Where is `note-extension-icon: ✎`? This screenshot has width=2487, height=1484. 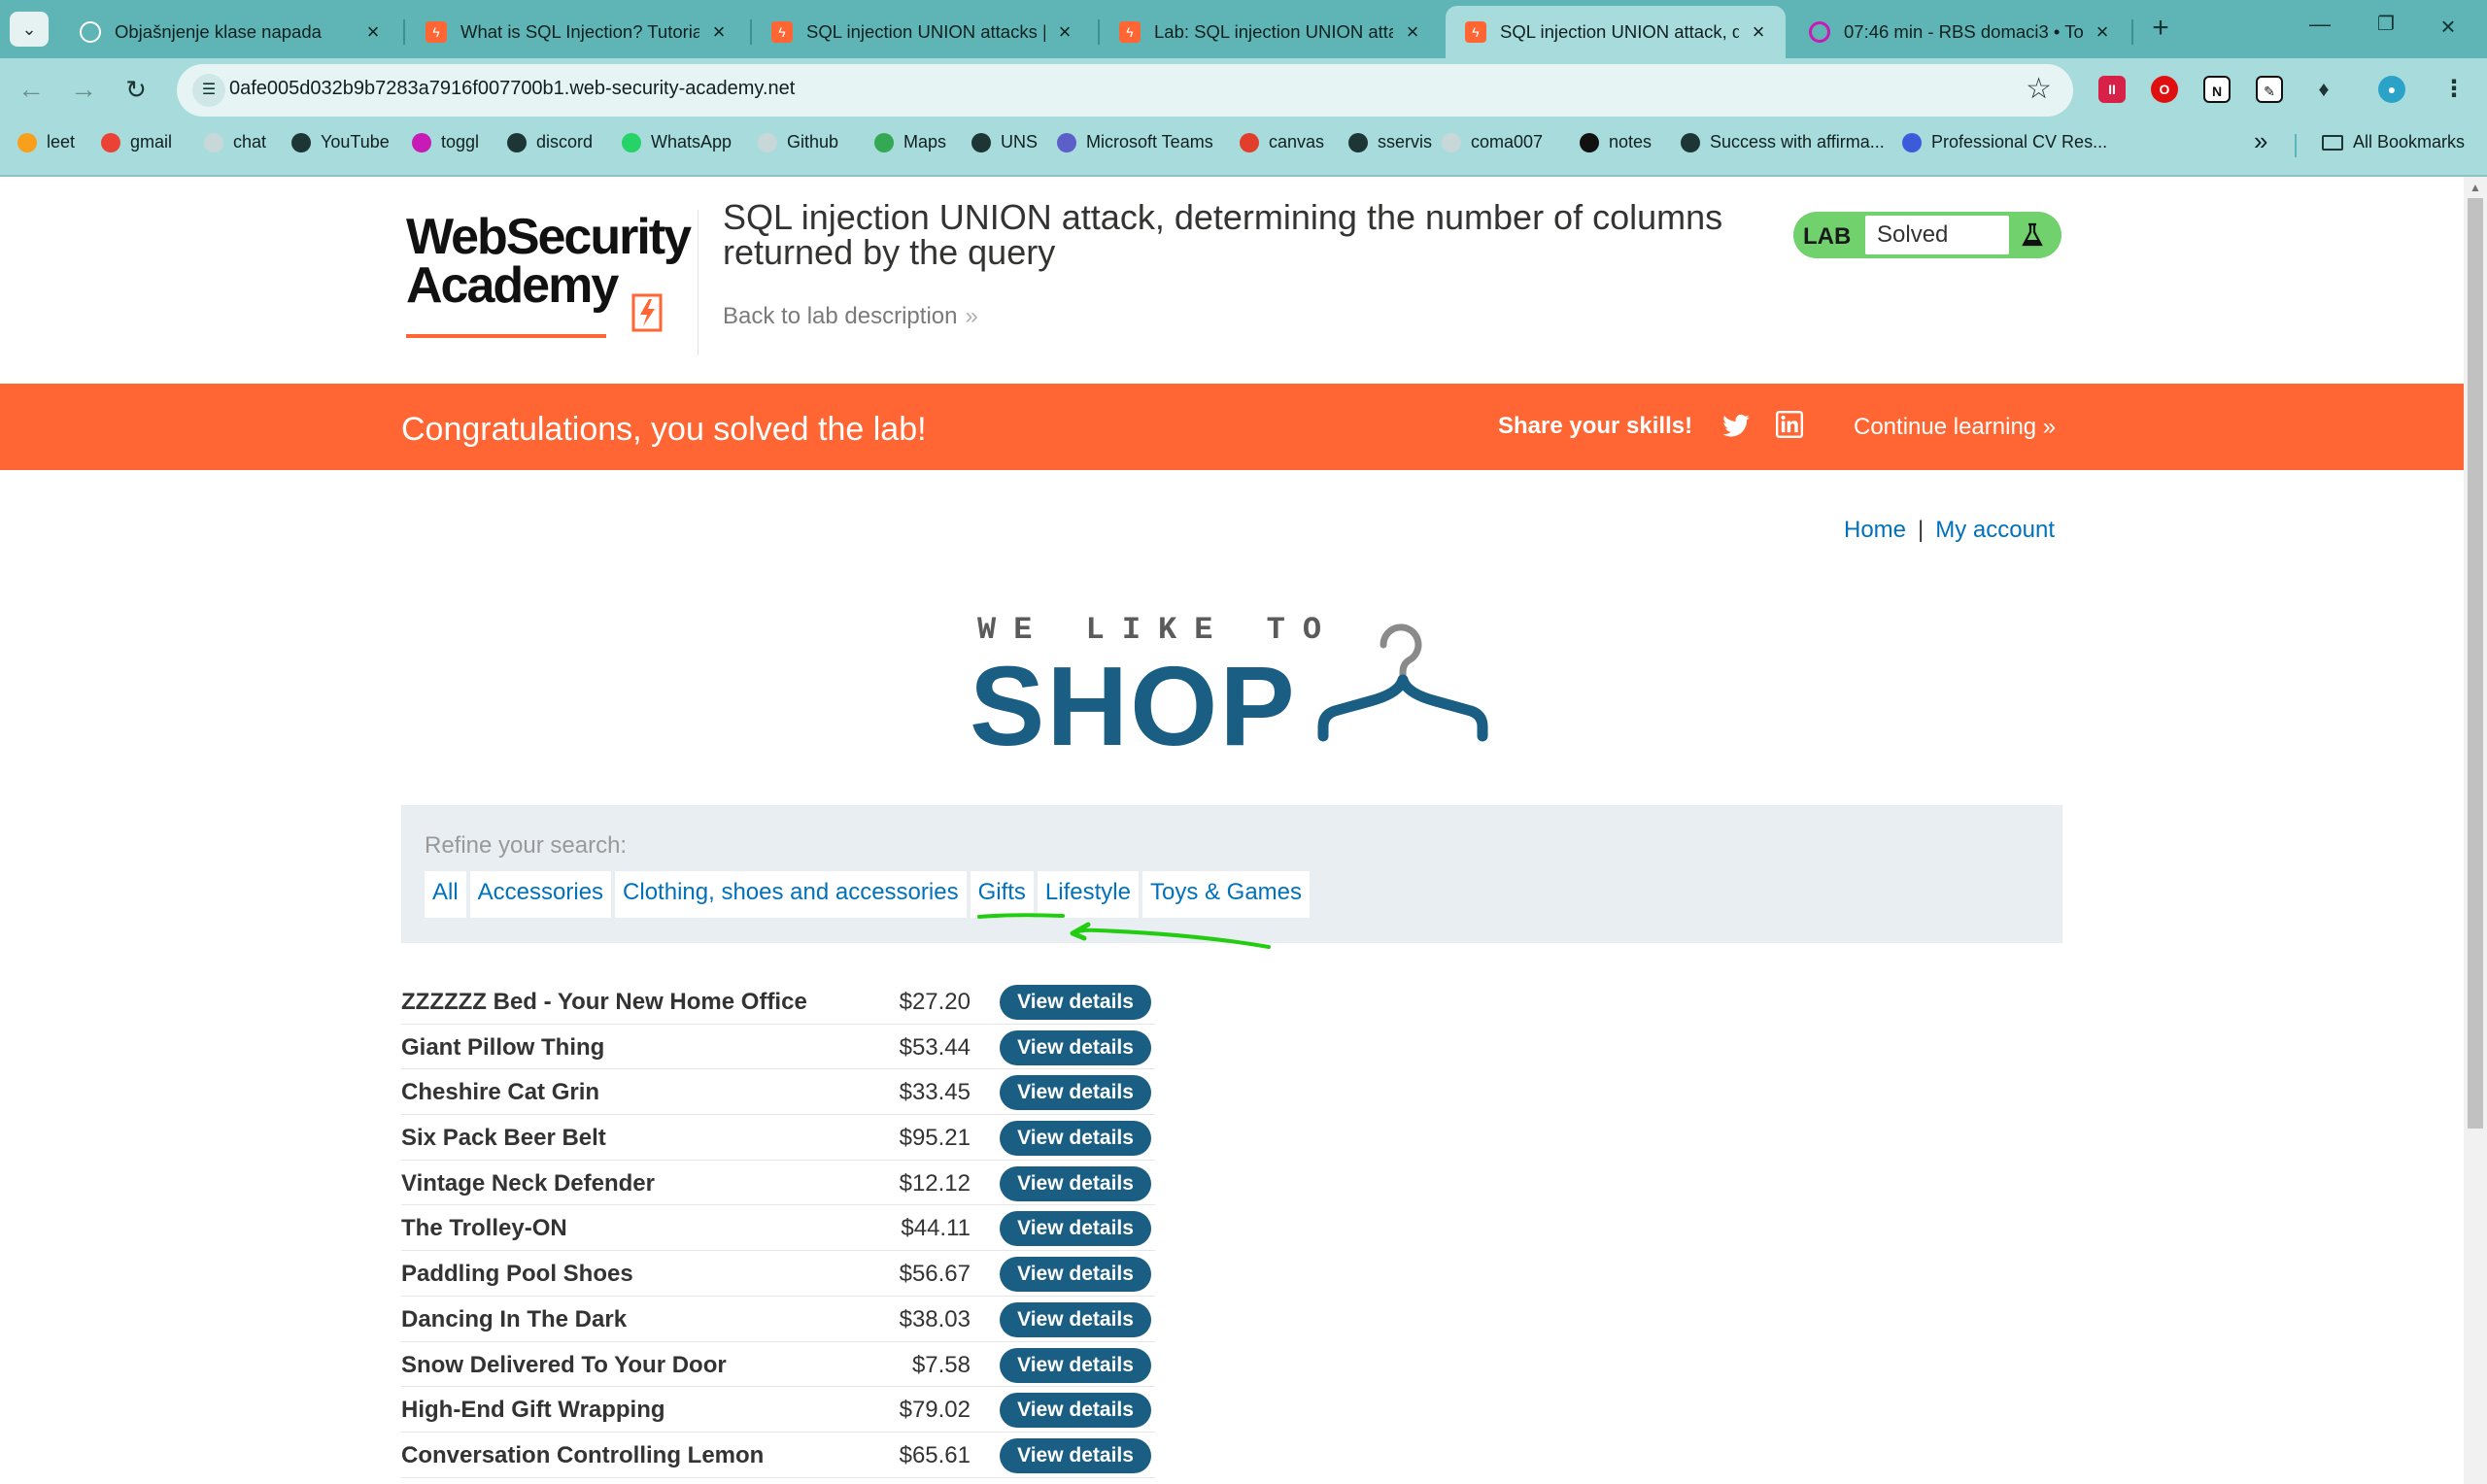 note-extension-icon: ✎ is located at coordinates (2269, 90).